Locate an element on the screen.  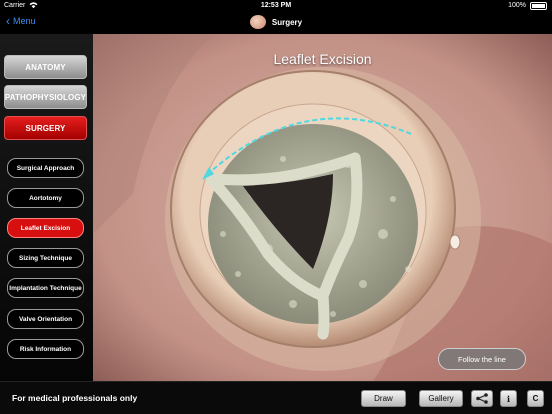
category-pathophysiology-button: PATHOPHYSIOLOGY is located at coordinates (45, 97).